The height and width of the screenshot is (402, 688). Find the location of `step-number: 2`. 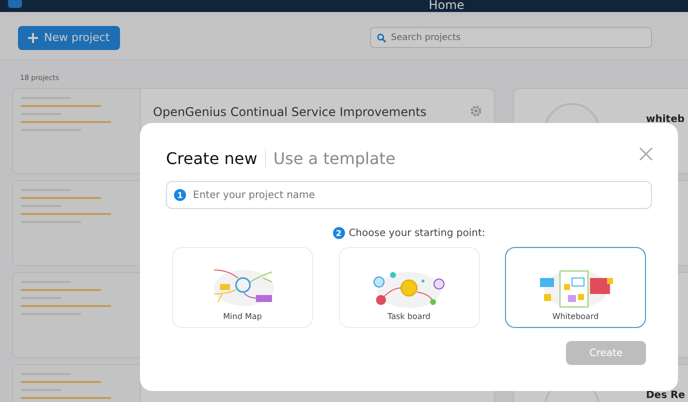

step-number: 2 is located at coordinates (338, 233).